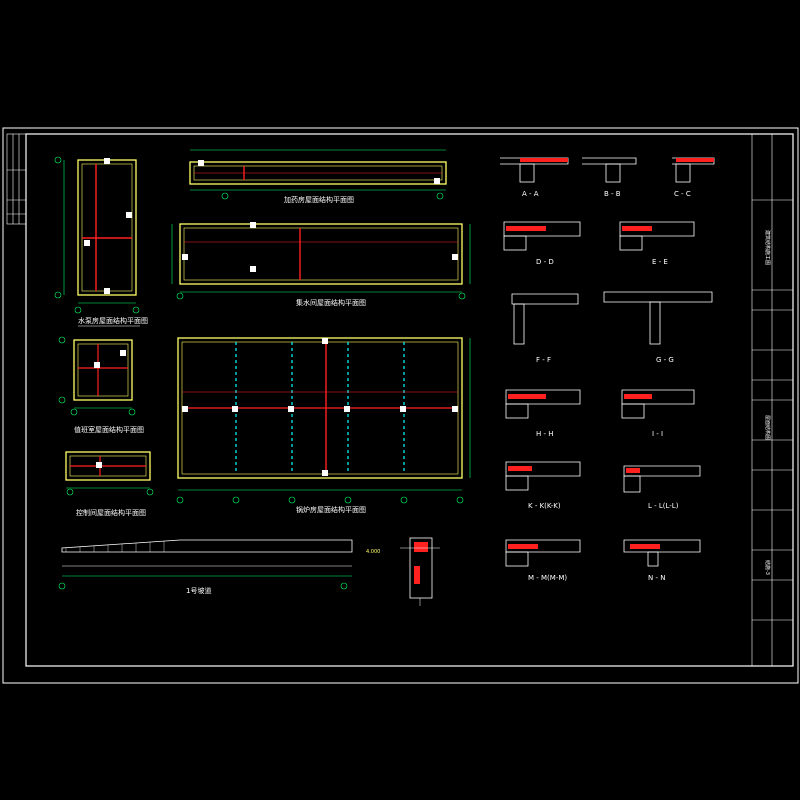 This screenshot has height=800, width=800. Describe the element at coordinates (767, 247) in the screenshot. I see `title-block-project: 建筑结构施工图` at that location.